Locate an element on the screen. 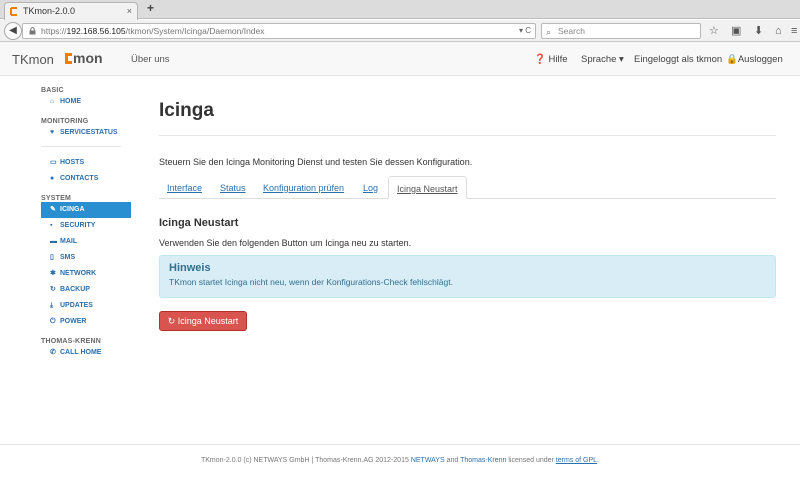 The height and width of the screenshot is (484, 800). lock-icon: 🔒 is located at coordinates (732, 59).